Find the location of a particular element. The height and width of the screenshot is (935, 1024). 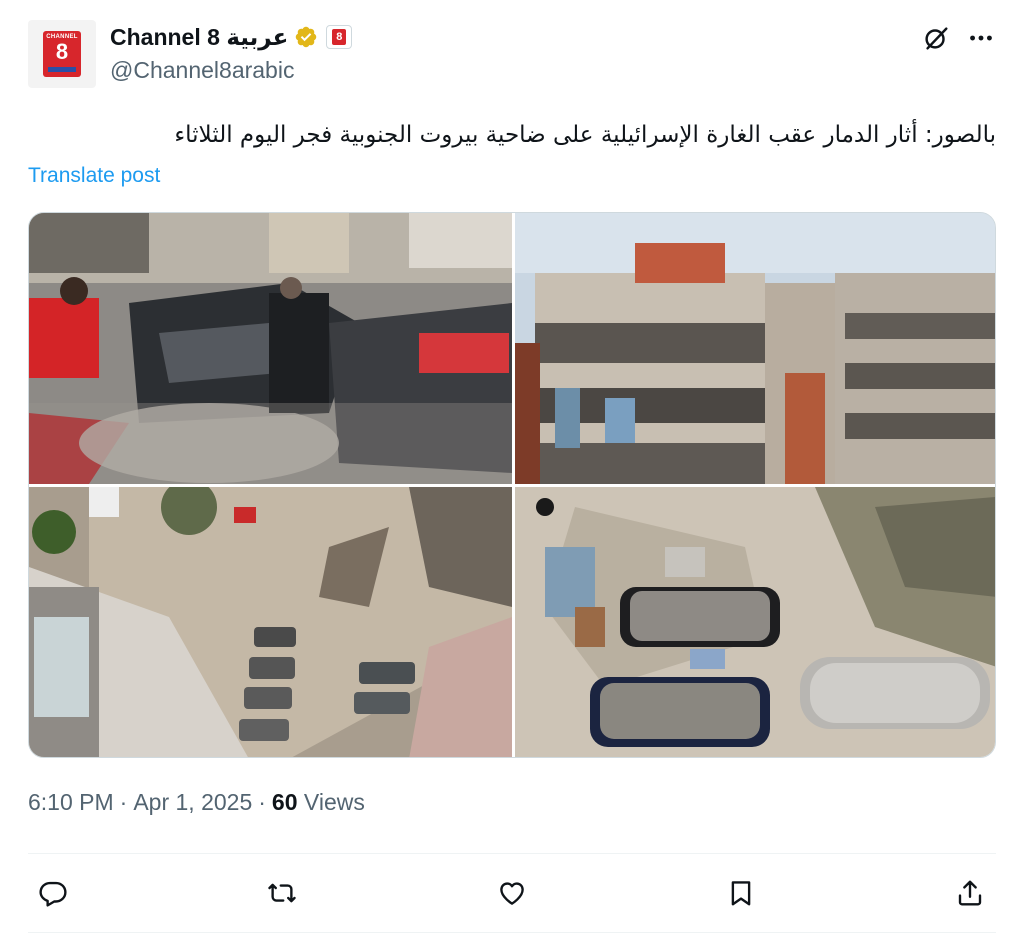

photo-damaged-buildings is located at coordinates (755, 348).